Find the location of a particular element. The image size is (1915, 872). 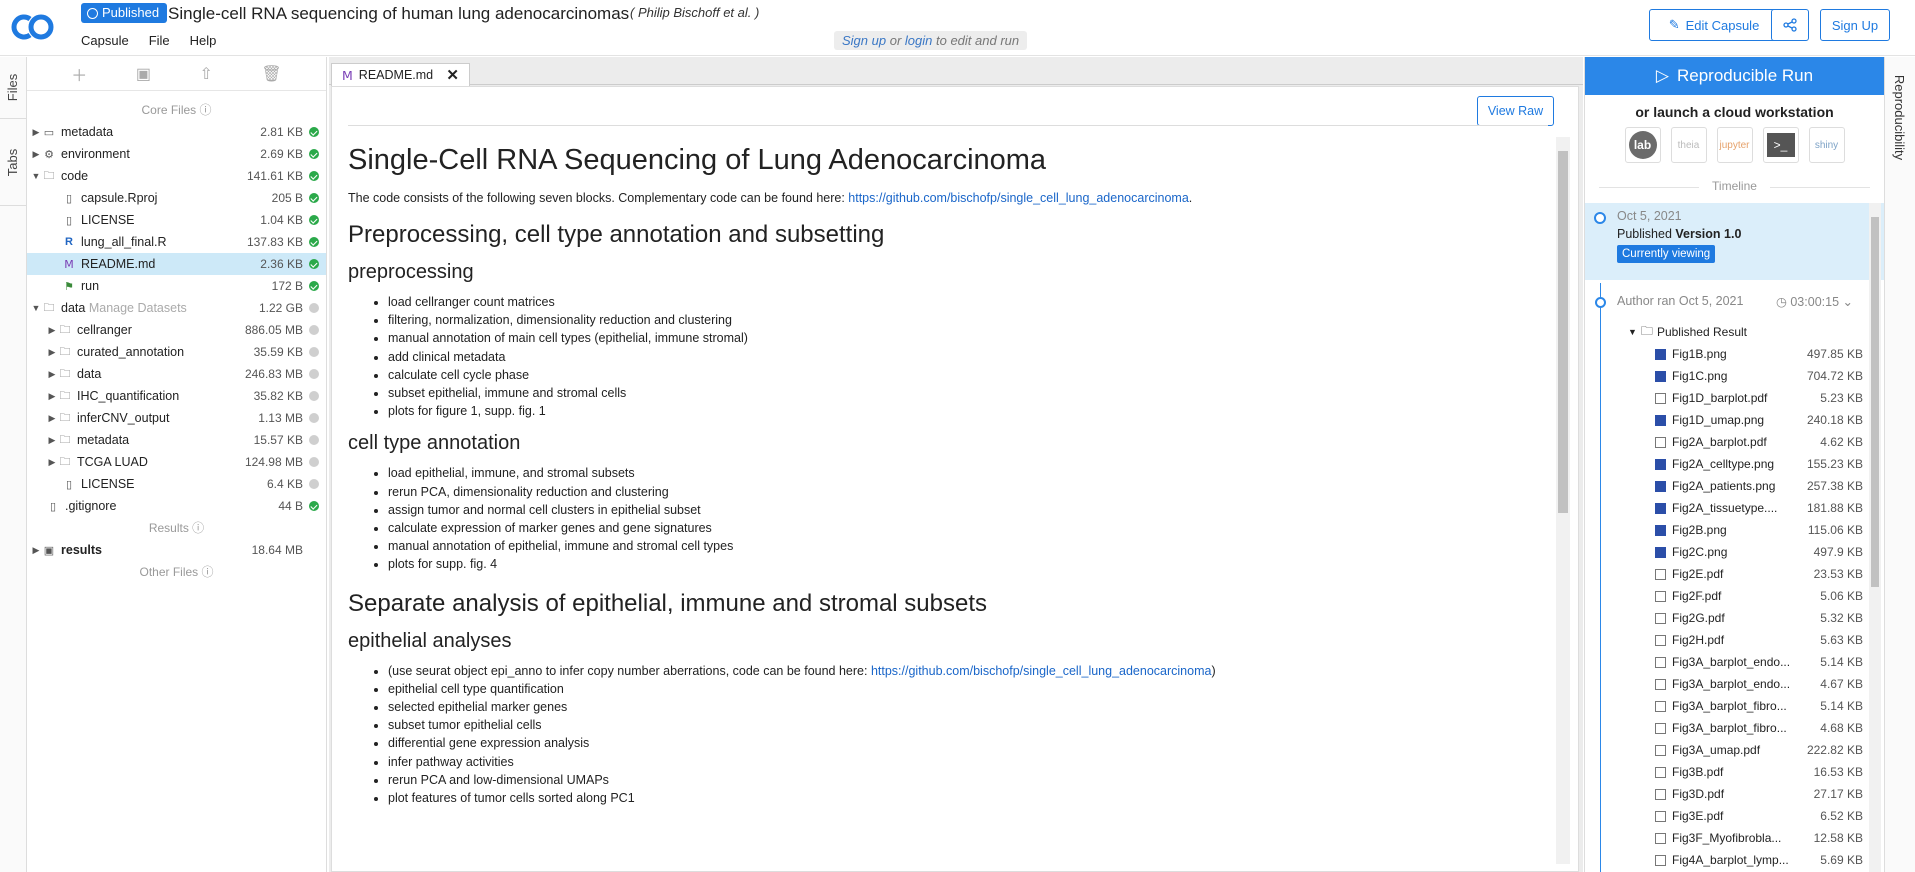

result-file: Fig3A_barplot_endo... 4.67 KB is located at coordinates (1743, 684).